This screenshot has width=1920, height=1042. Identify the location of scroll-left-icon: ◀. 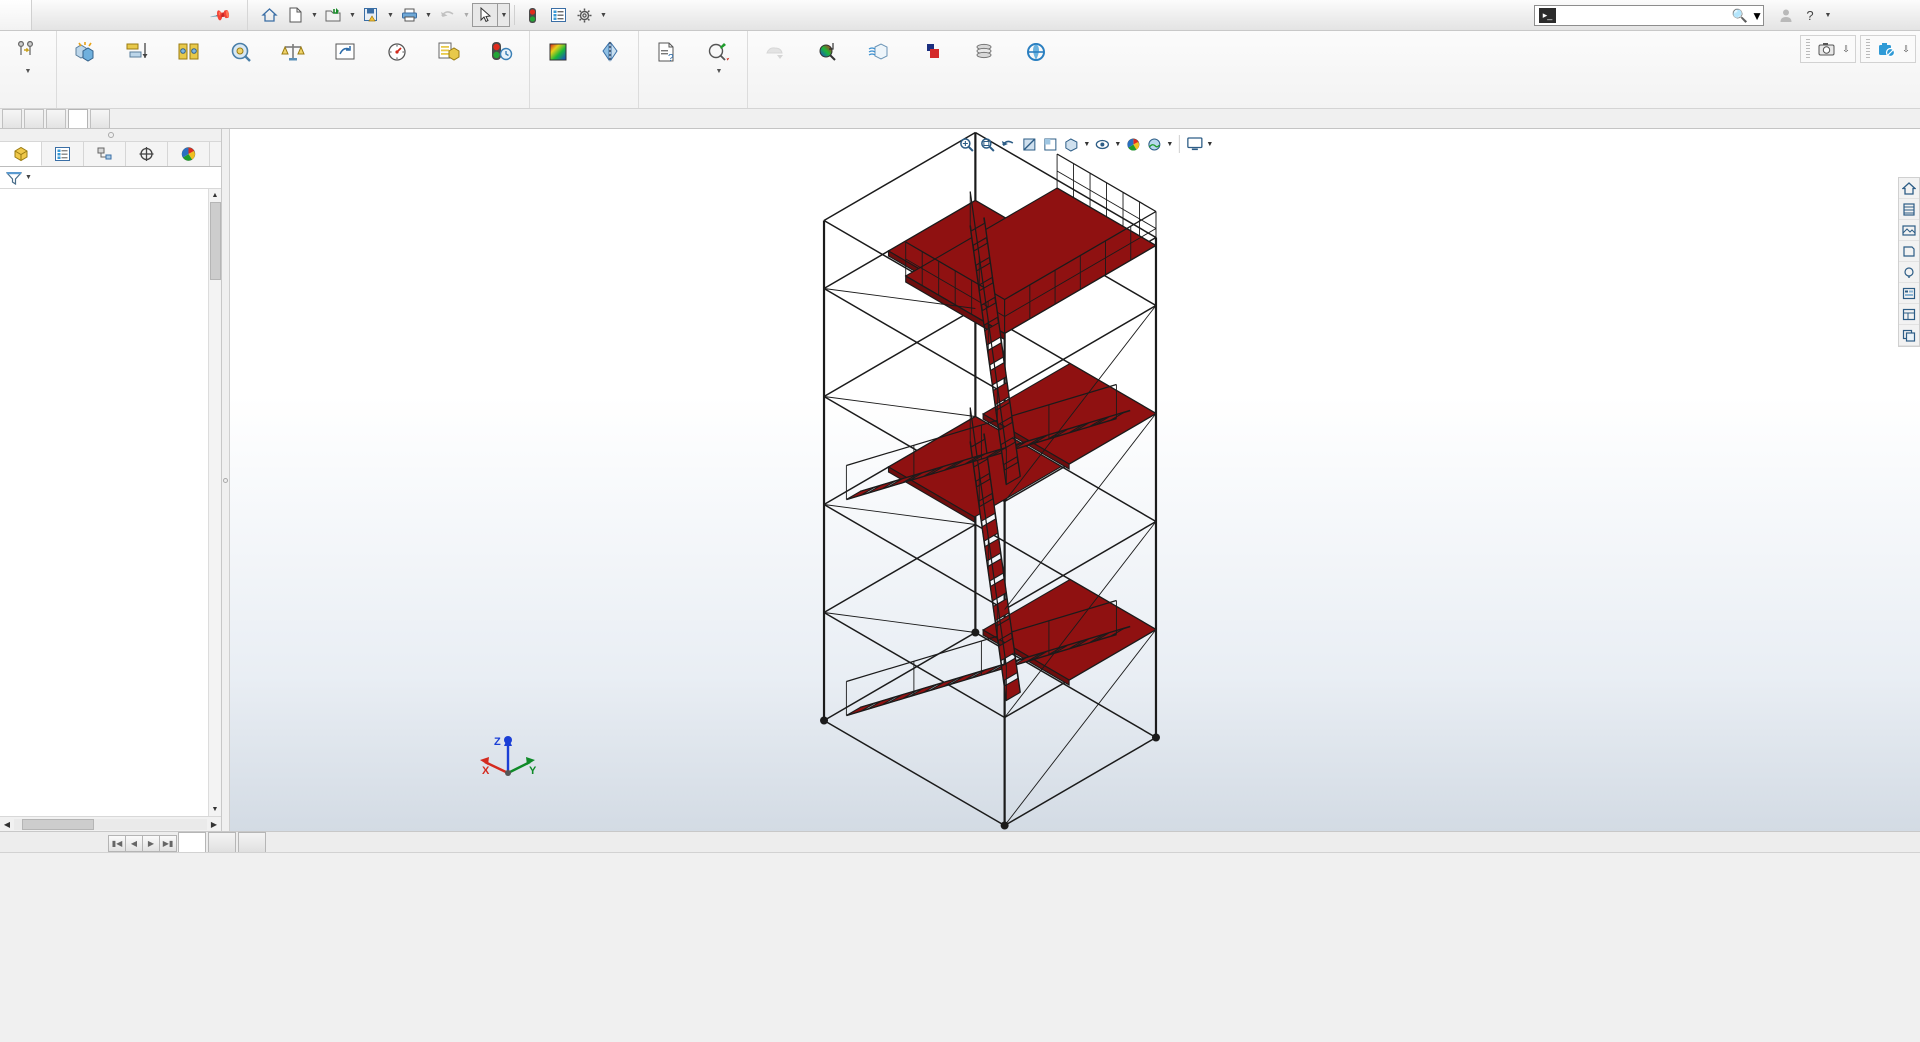
(7, 824).